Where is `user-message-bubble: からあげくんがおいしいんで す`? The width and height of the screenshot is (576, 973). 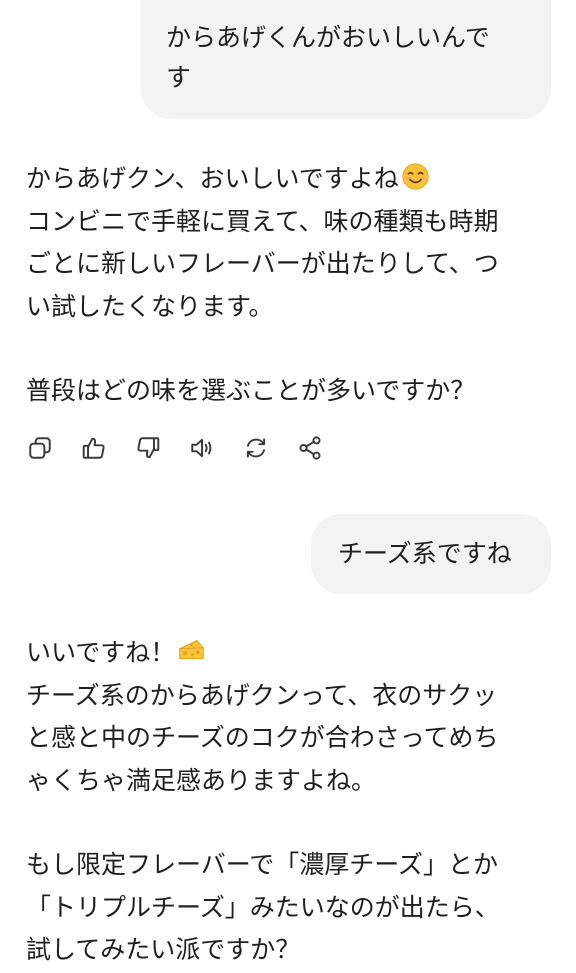 user-message-bubble: からあげくんがおいしいんで す is located at coordinates (346, 59).